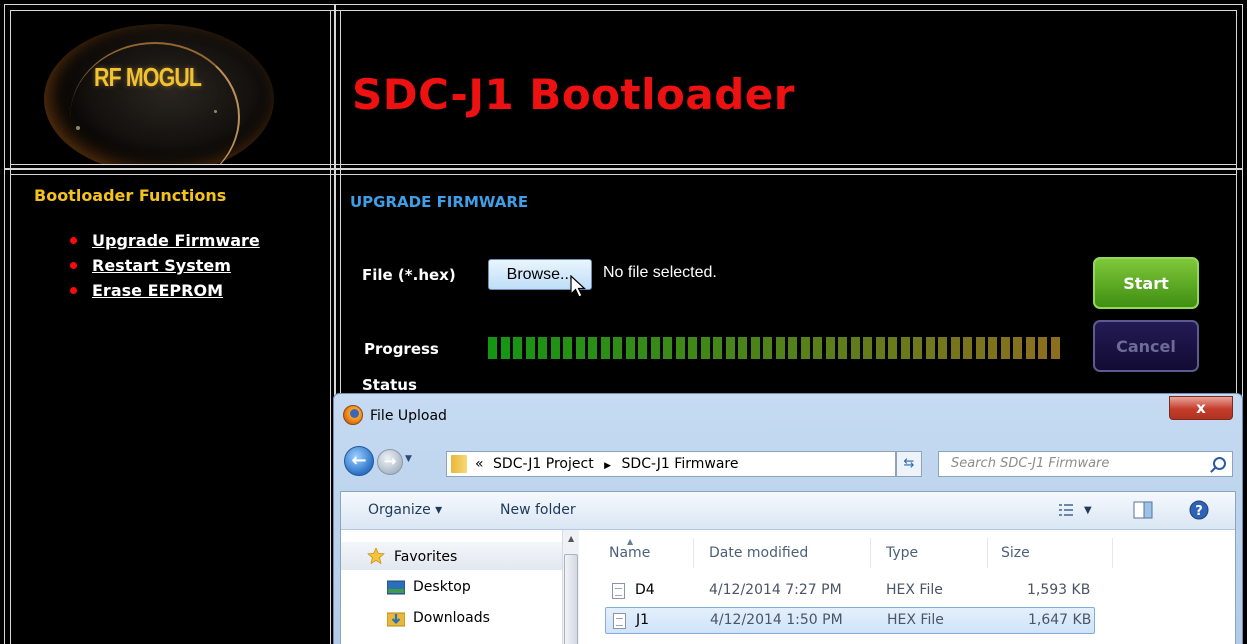  I want to click on start-button: Start, so click(1146, 283).